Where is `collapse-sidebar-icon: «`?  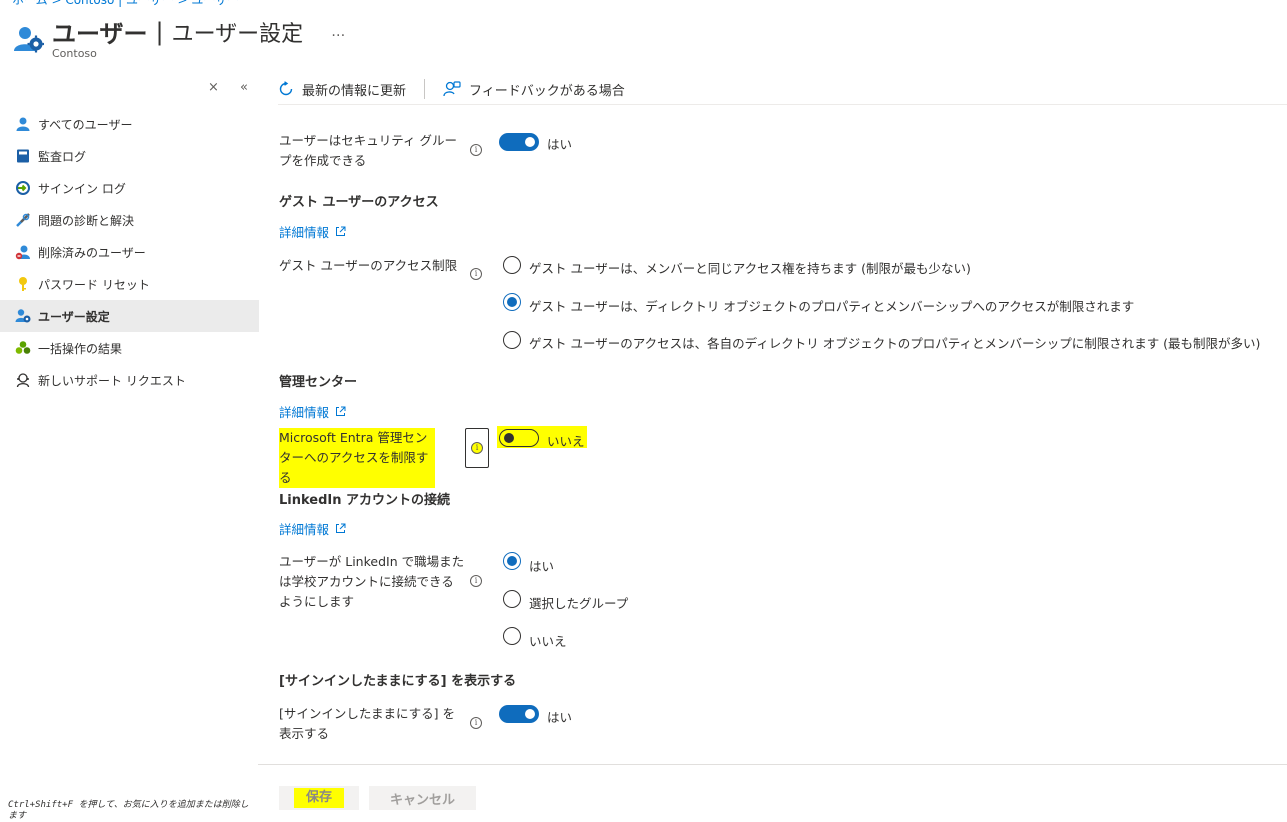
collapse-sidebar-icon: « is located at coordinates (244, 87).